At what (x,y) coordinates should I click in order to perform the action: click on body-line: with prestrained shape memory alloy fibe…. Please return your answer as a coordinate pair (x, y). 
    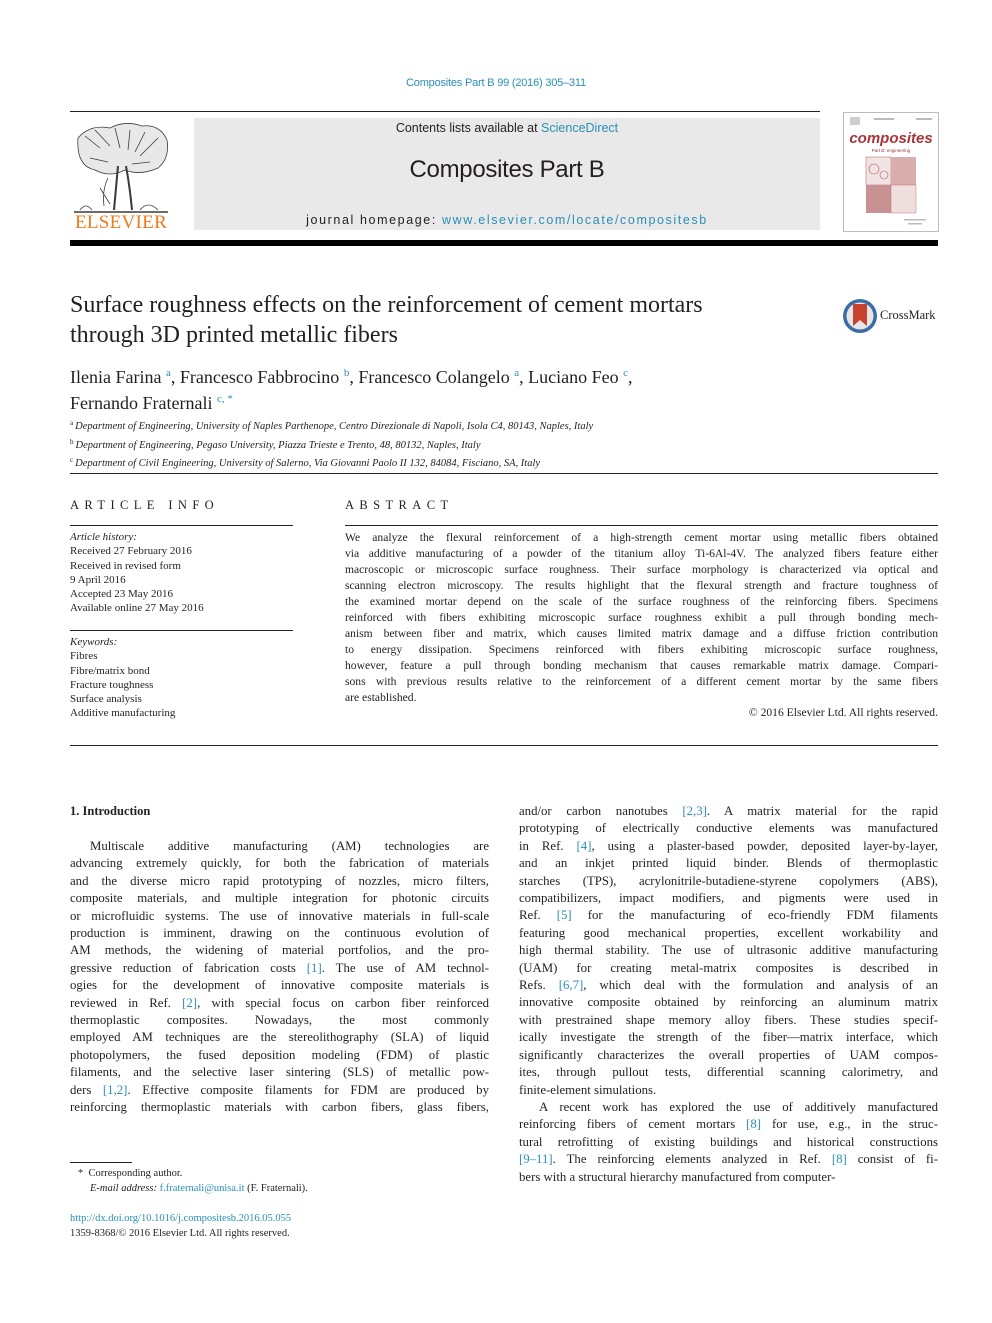
    Looking at the image, I should click on (728, 1020).